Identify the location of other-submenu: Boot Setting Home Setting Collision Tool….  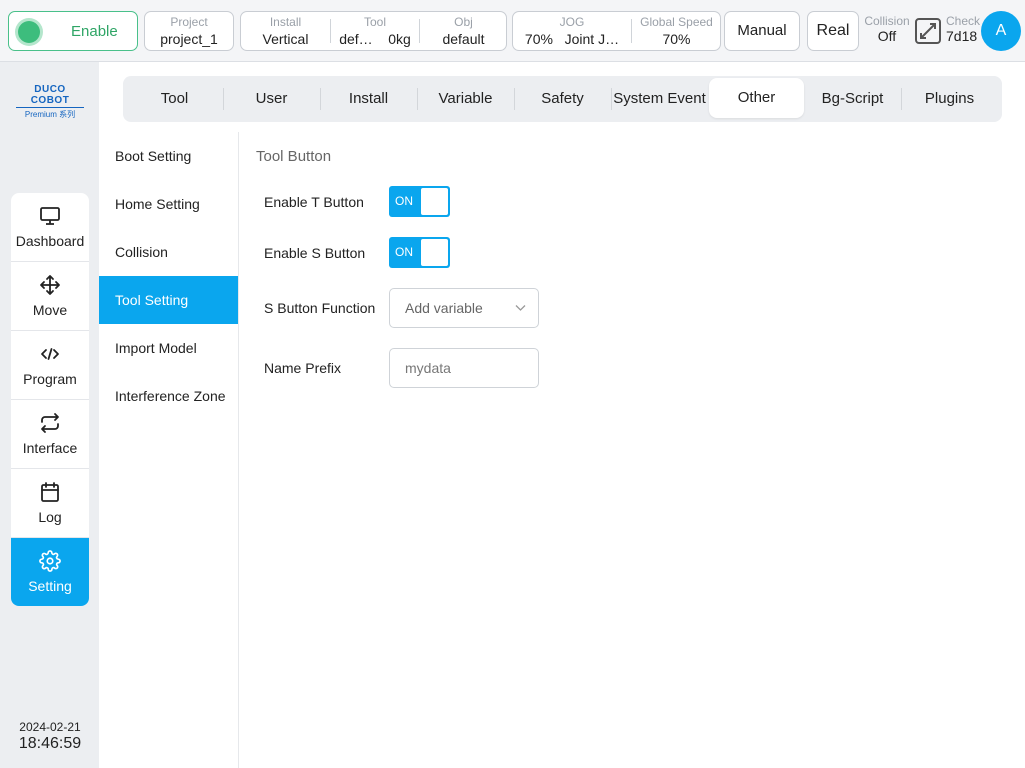
(169, 450).